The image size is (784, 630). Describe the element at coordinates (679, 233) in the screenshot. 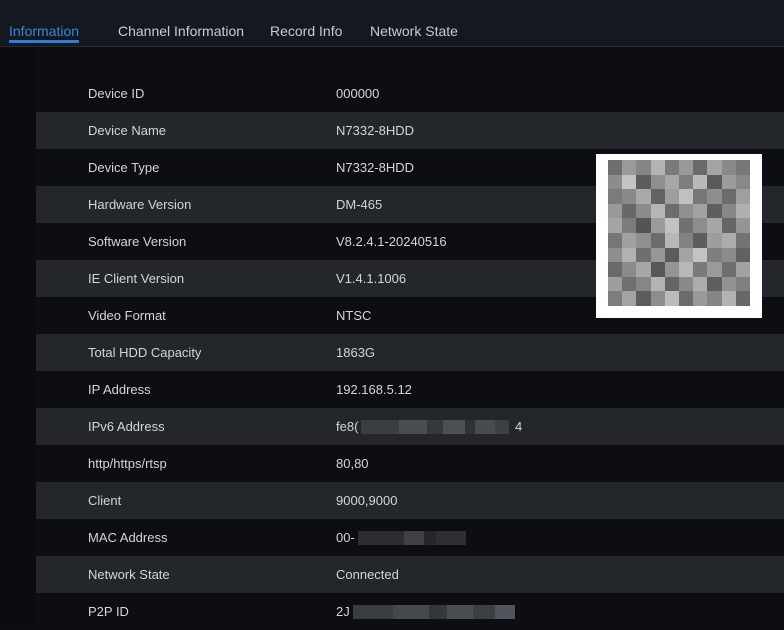

I see `qr-code-pixelated` at that location.